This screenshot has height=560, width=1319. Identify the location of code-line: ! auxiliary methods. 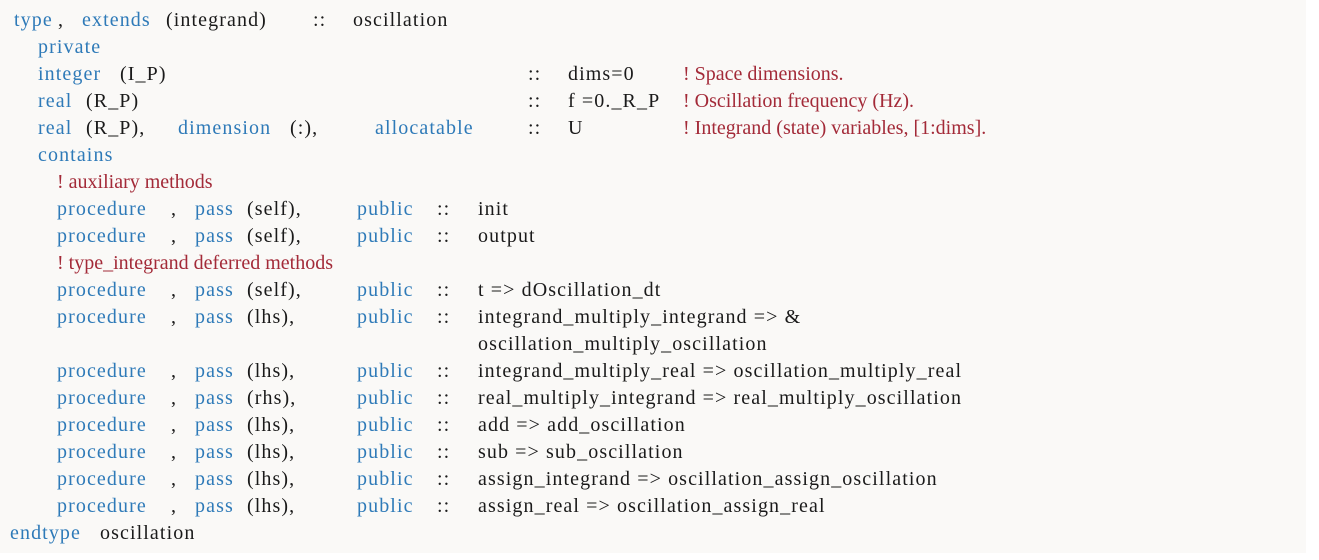
(653, 182).